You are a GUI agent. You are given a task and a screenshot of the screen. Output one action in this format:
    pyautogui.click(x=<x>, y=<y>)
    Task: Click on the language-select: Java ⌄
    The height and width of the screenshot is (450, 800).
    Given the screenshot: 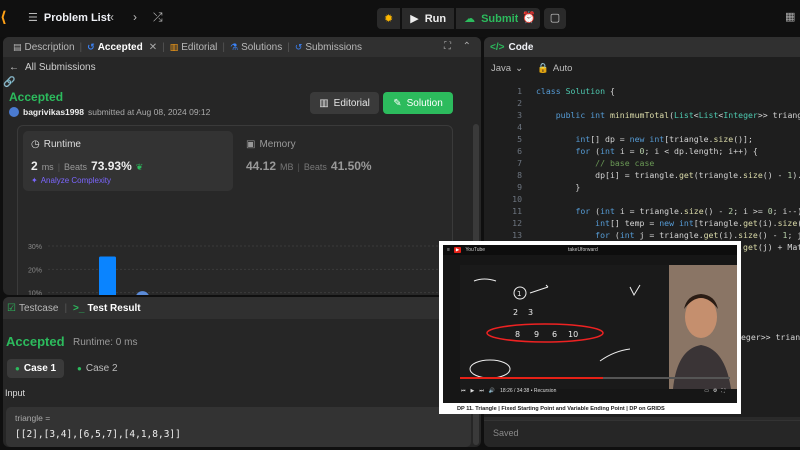 What is the action you would take?
    pyautogui.click(x=507, y=68)
    